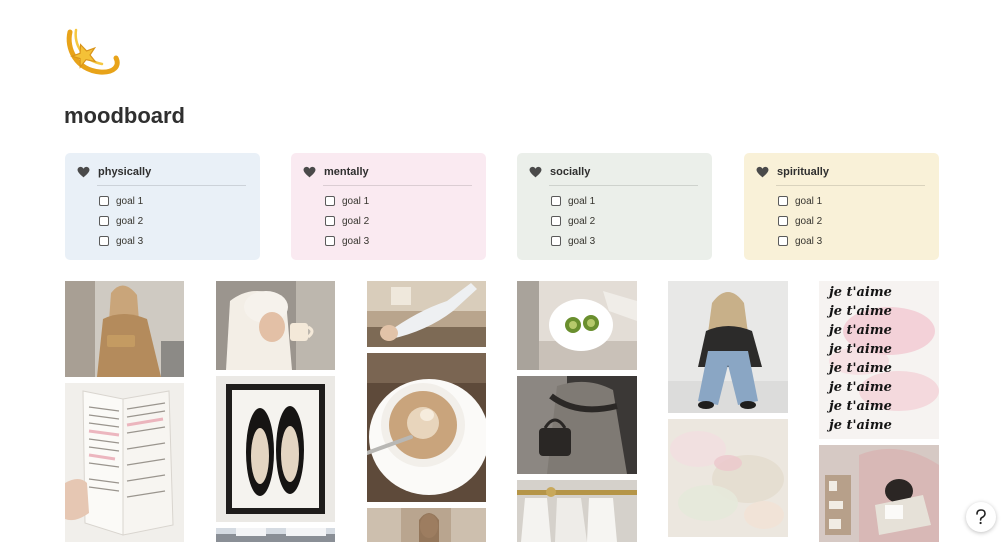 The width and height of the screenshot is (1005, 542). I want to click on card-mentally: mentally goal 1 goal 2 goal 3, so click(388, 206).